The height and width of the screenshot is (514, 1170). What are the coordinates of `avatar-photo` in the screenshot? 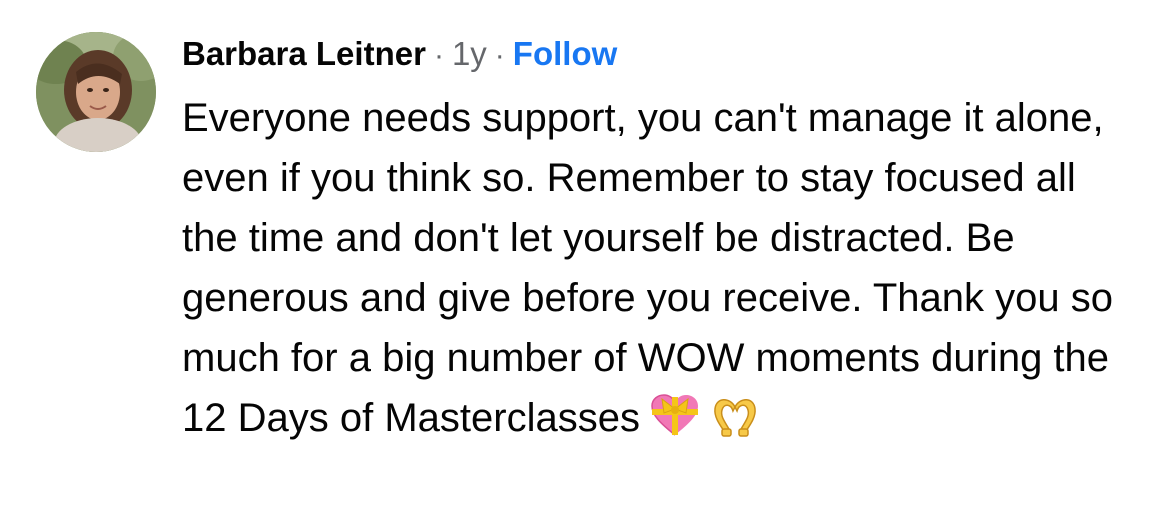 It's located at (96, 92).